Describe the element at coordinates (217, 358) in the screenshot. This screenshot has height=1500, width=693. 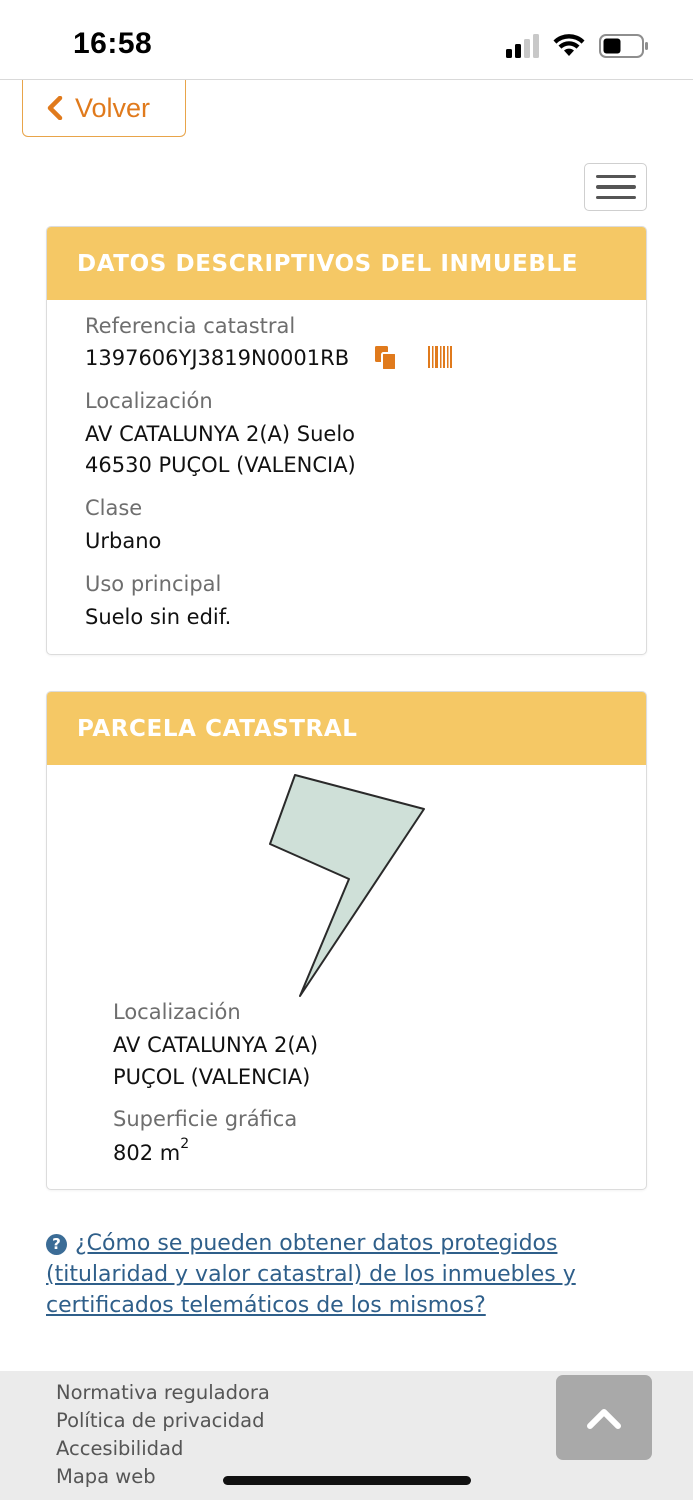
I see `ref-catastral-value: 1397606YJ3819N0001RB` at that location.